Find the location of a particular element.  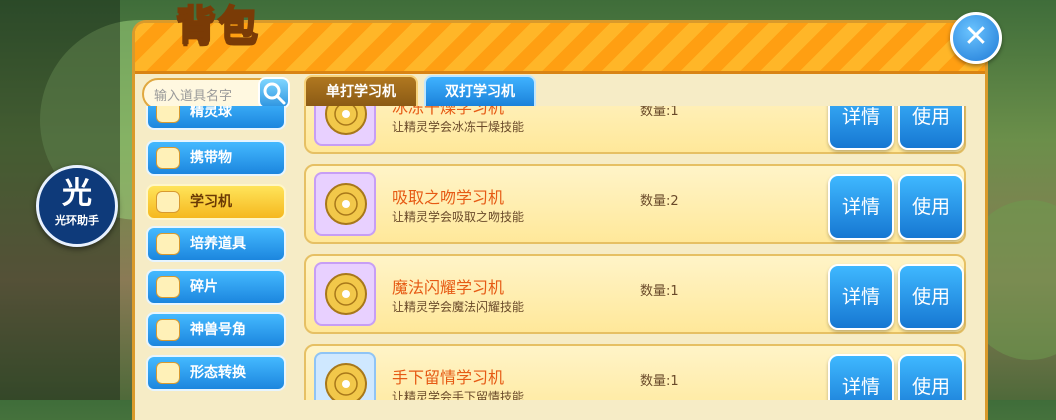

item-description: 让精灵学会魔法闪耀技能 is located at coordinates (458, 307).